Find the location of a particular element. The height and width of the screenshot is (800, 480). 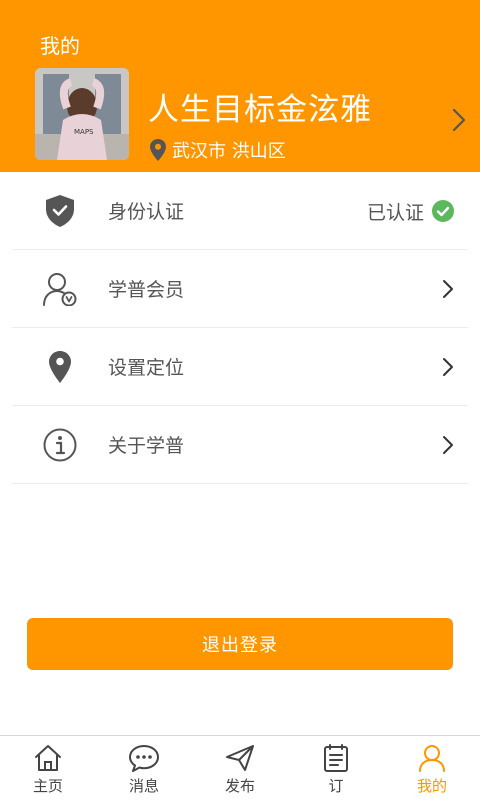

clipboard-icon is located at coordinates (336, 758).